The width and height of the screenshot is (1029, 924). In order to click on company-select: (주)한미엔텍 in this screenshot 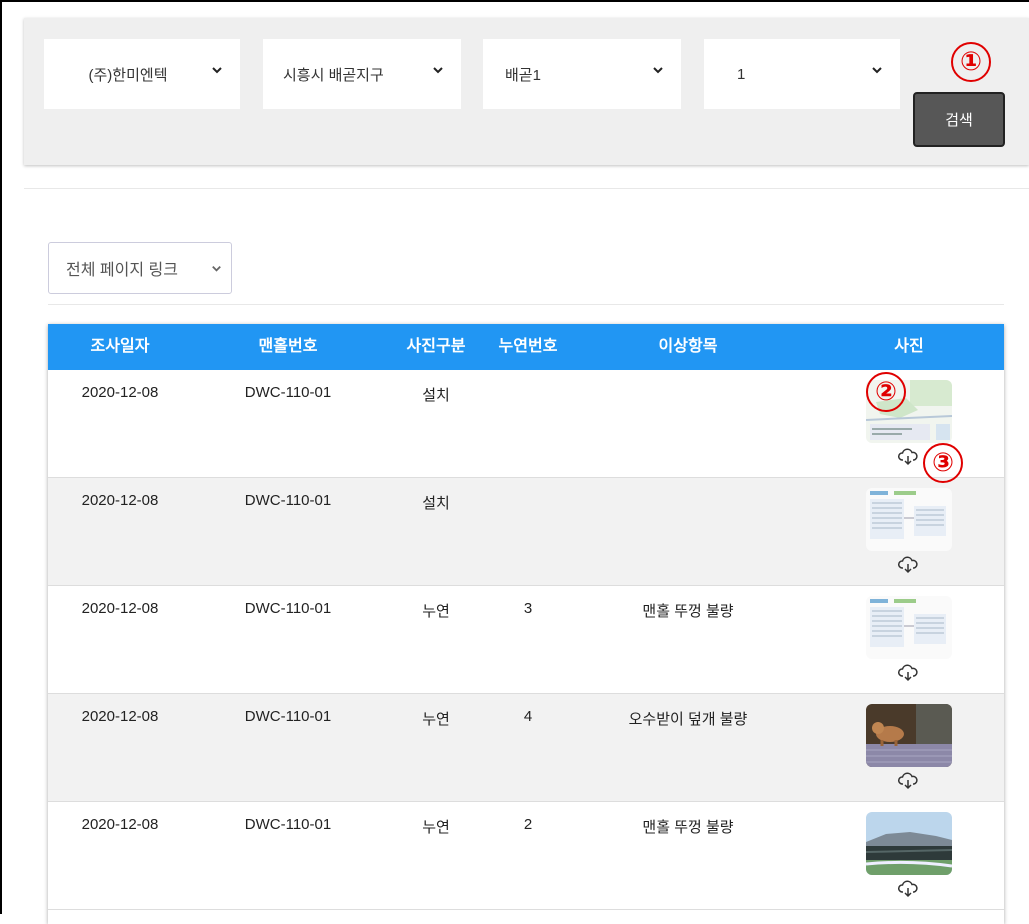, I will do `click(142, 74)`.